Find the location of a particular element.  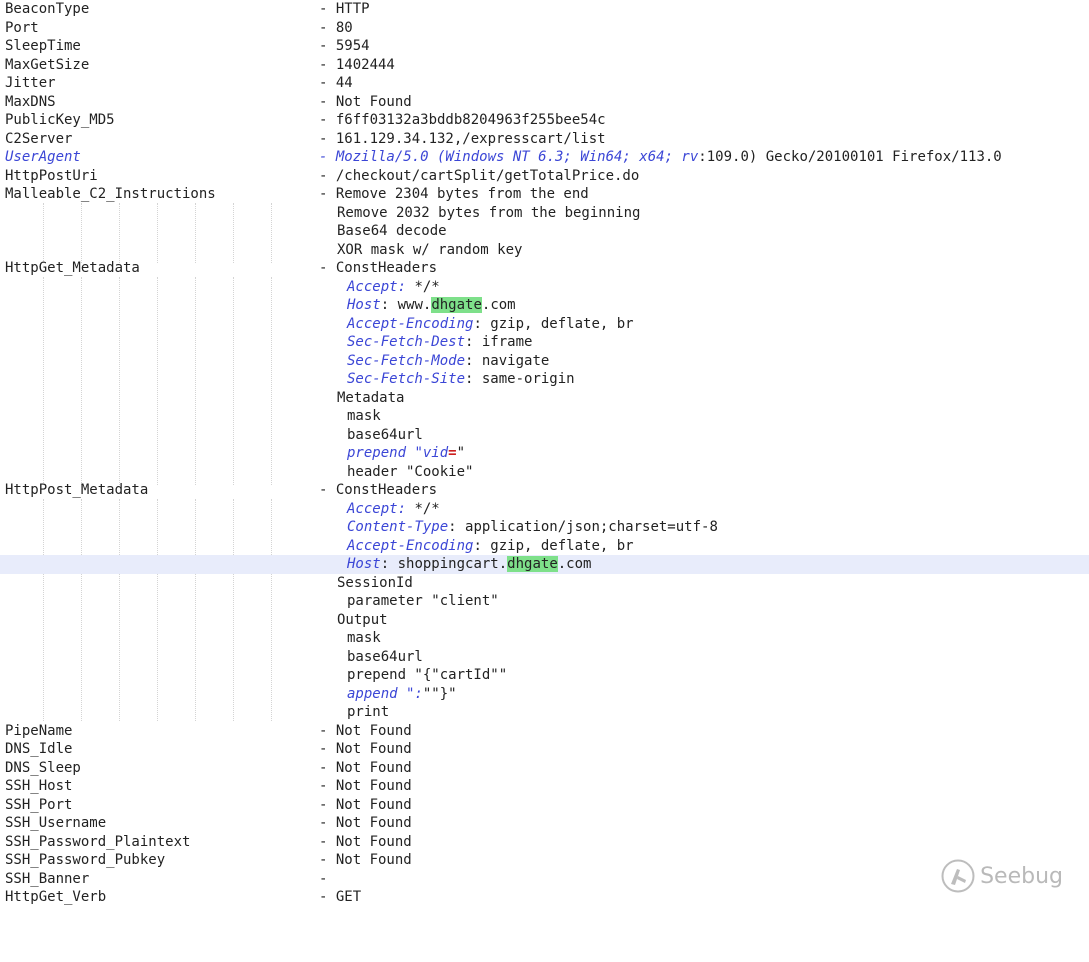

config-key: SSH_Host is located at coordinates (39, 786).